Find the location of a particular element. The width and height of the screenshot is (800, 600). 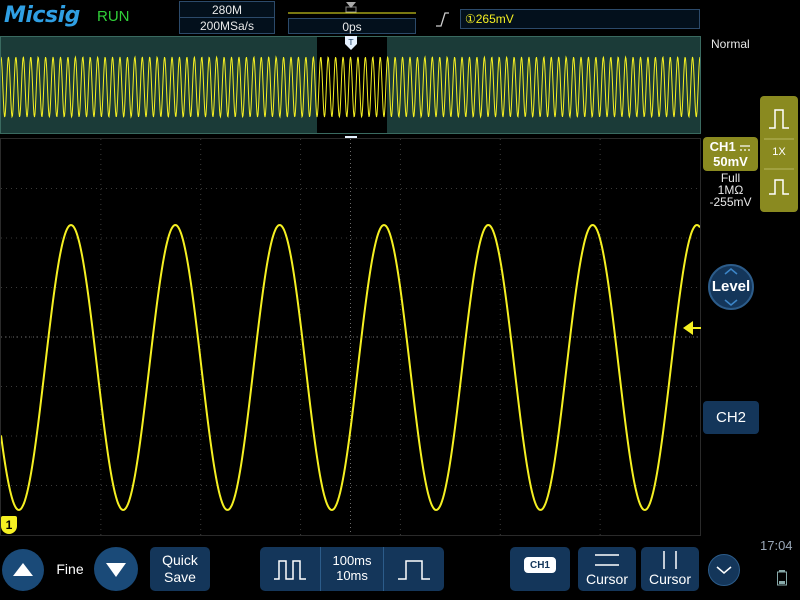

trigger-level-arrow-icon is located at coordinates (692, 328).